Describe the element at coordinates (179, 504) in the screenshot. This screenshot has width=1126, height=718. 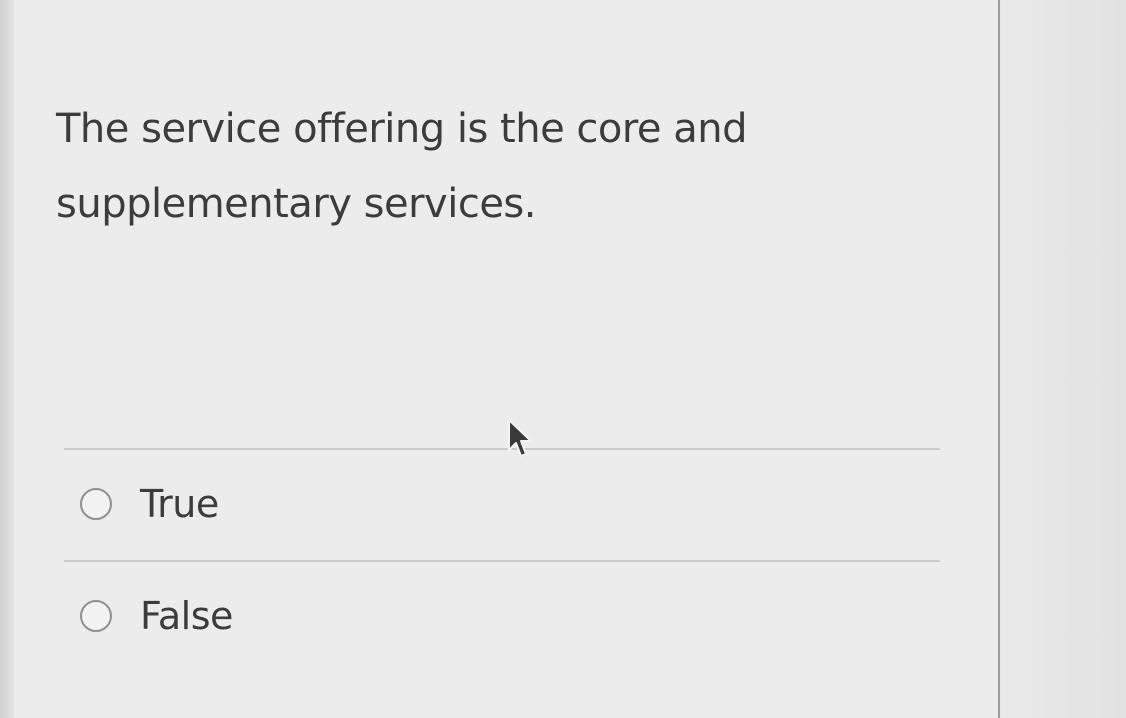
I see `answer-label-true: True` at that location.